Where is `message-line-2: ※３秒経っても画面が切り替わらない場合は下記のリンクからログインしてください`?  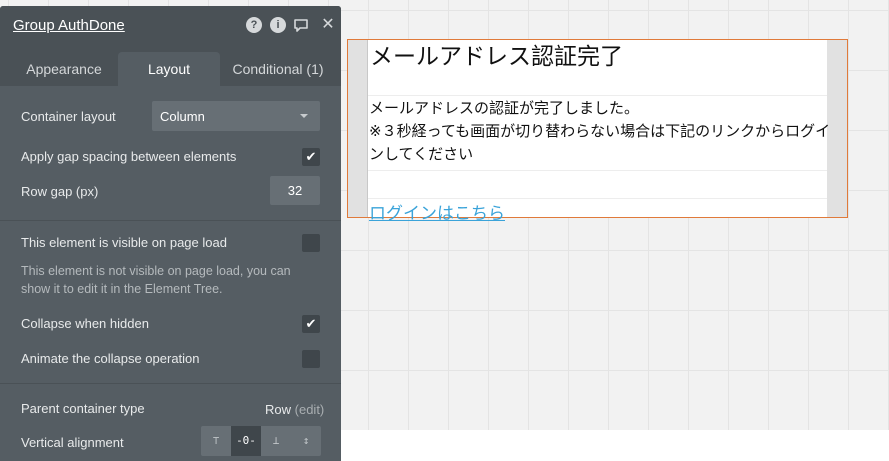 message-line-2: ※３秒経っても画面が切り替わらない場合は下記のリンクからログインしてください is located at coordinates (600, 142).